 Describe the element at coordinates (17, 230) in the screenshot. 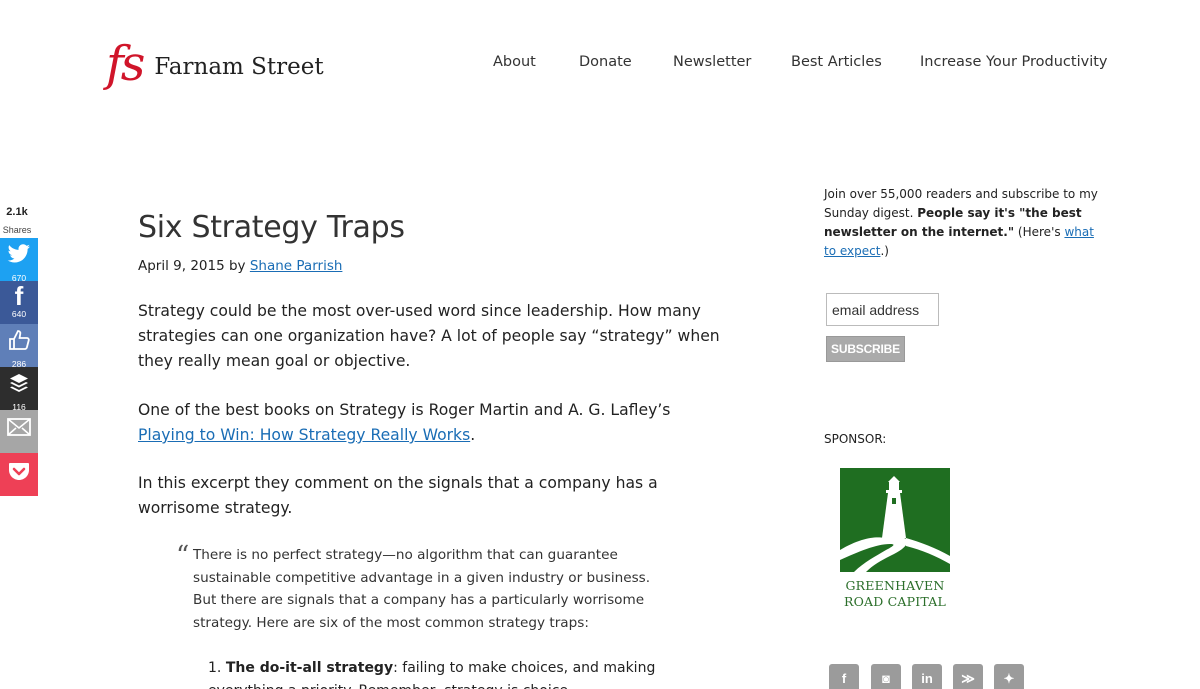

I see `share-label: Shares` at that location.